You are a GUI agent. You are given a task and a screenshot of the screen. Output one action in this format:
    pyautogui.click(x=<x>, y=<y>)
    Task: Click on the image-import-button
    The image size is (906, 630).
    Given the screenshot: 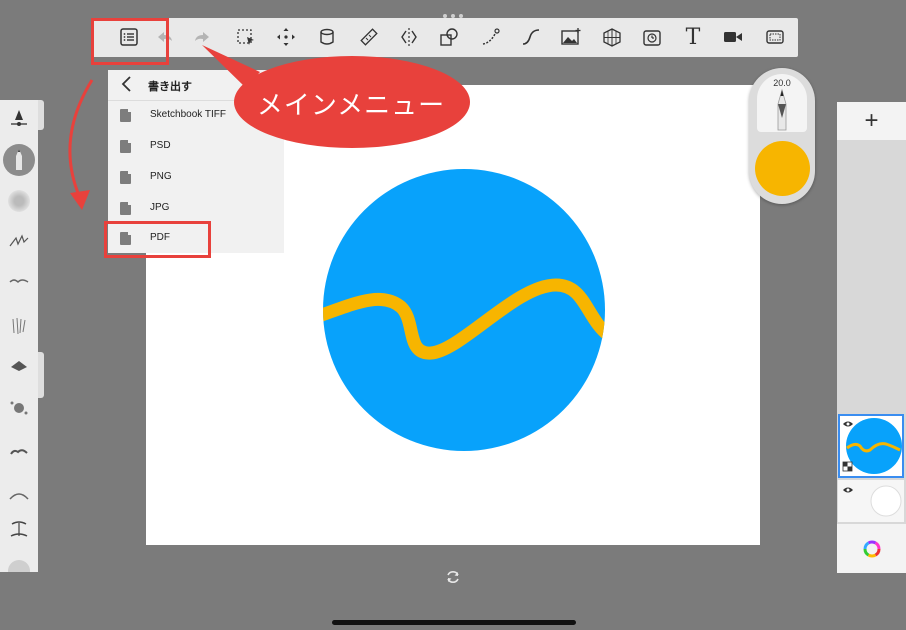 What is the action you would take?
    pyautogui.click(x=571, y=37)
    